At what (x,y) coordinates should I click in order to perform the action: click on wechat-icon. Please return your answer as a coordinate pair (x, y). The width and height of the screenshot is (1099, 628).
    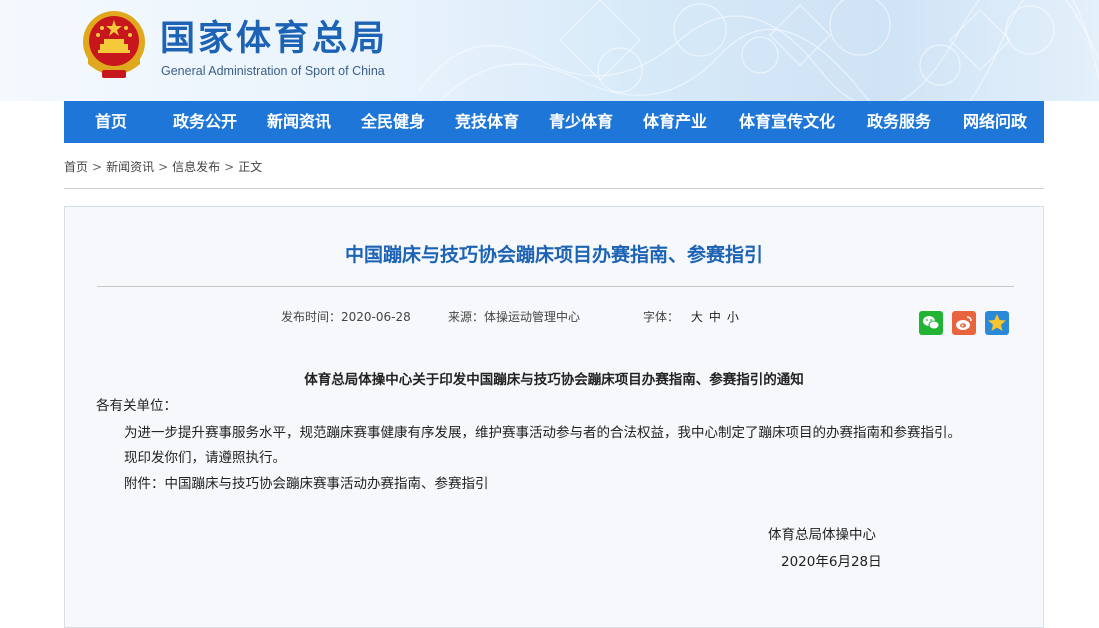
    Looking at the image, I should click on (931, 323).